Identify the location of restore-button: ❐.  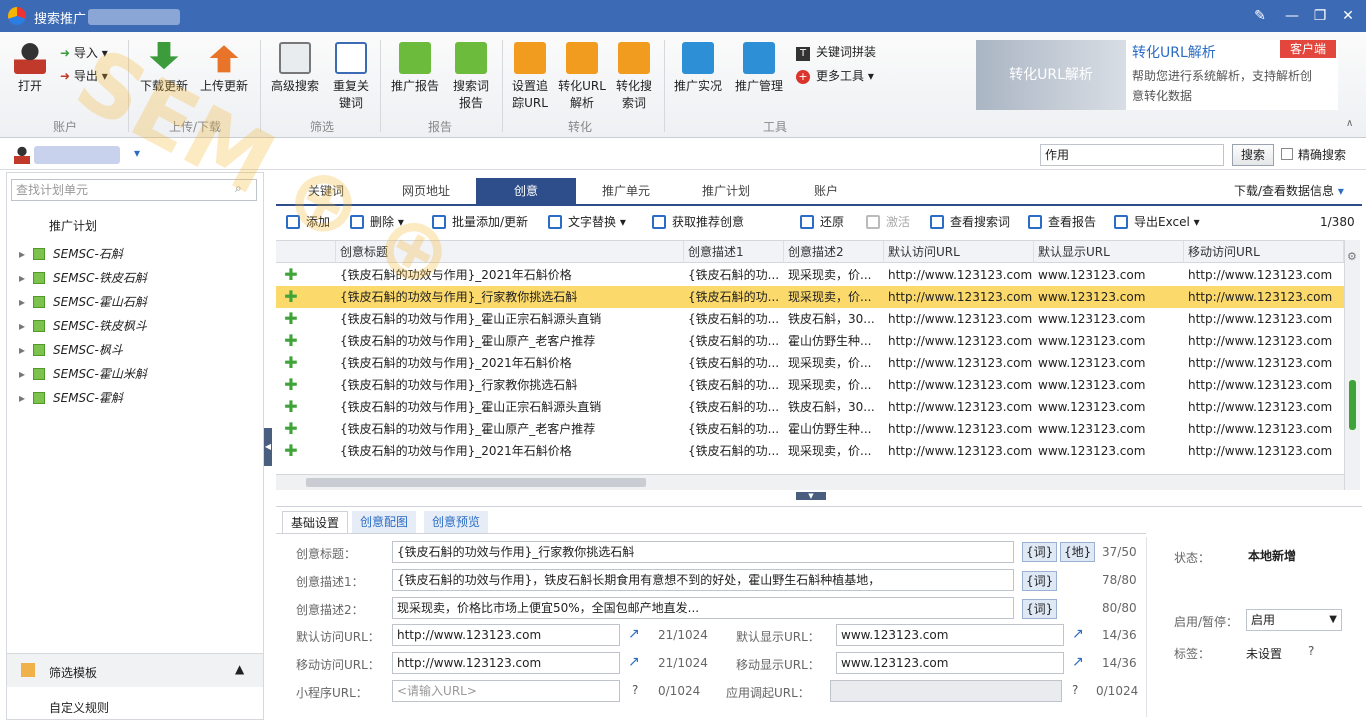
(1320, 16).